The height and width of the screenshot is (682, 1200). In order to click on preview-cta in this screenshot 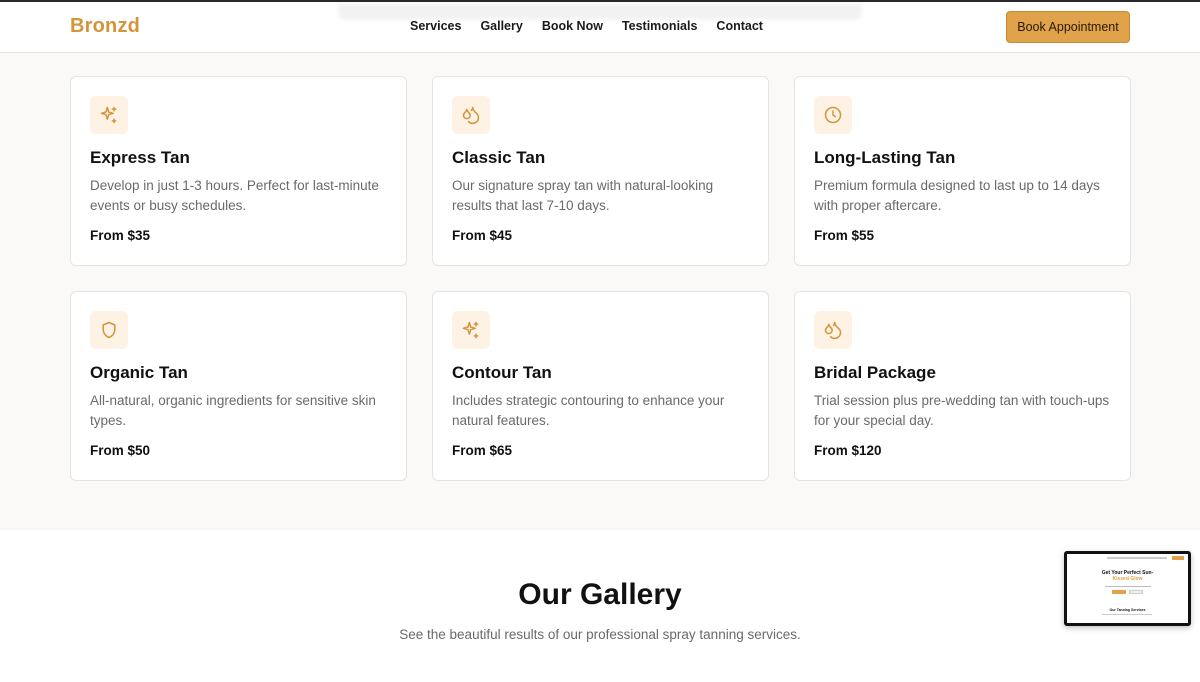, I will do `click(1178, 558)`.